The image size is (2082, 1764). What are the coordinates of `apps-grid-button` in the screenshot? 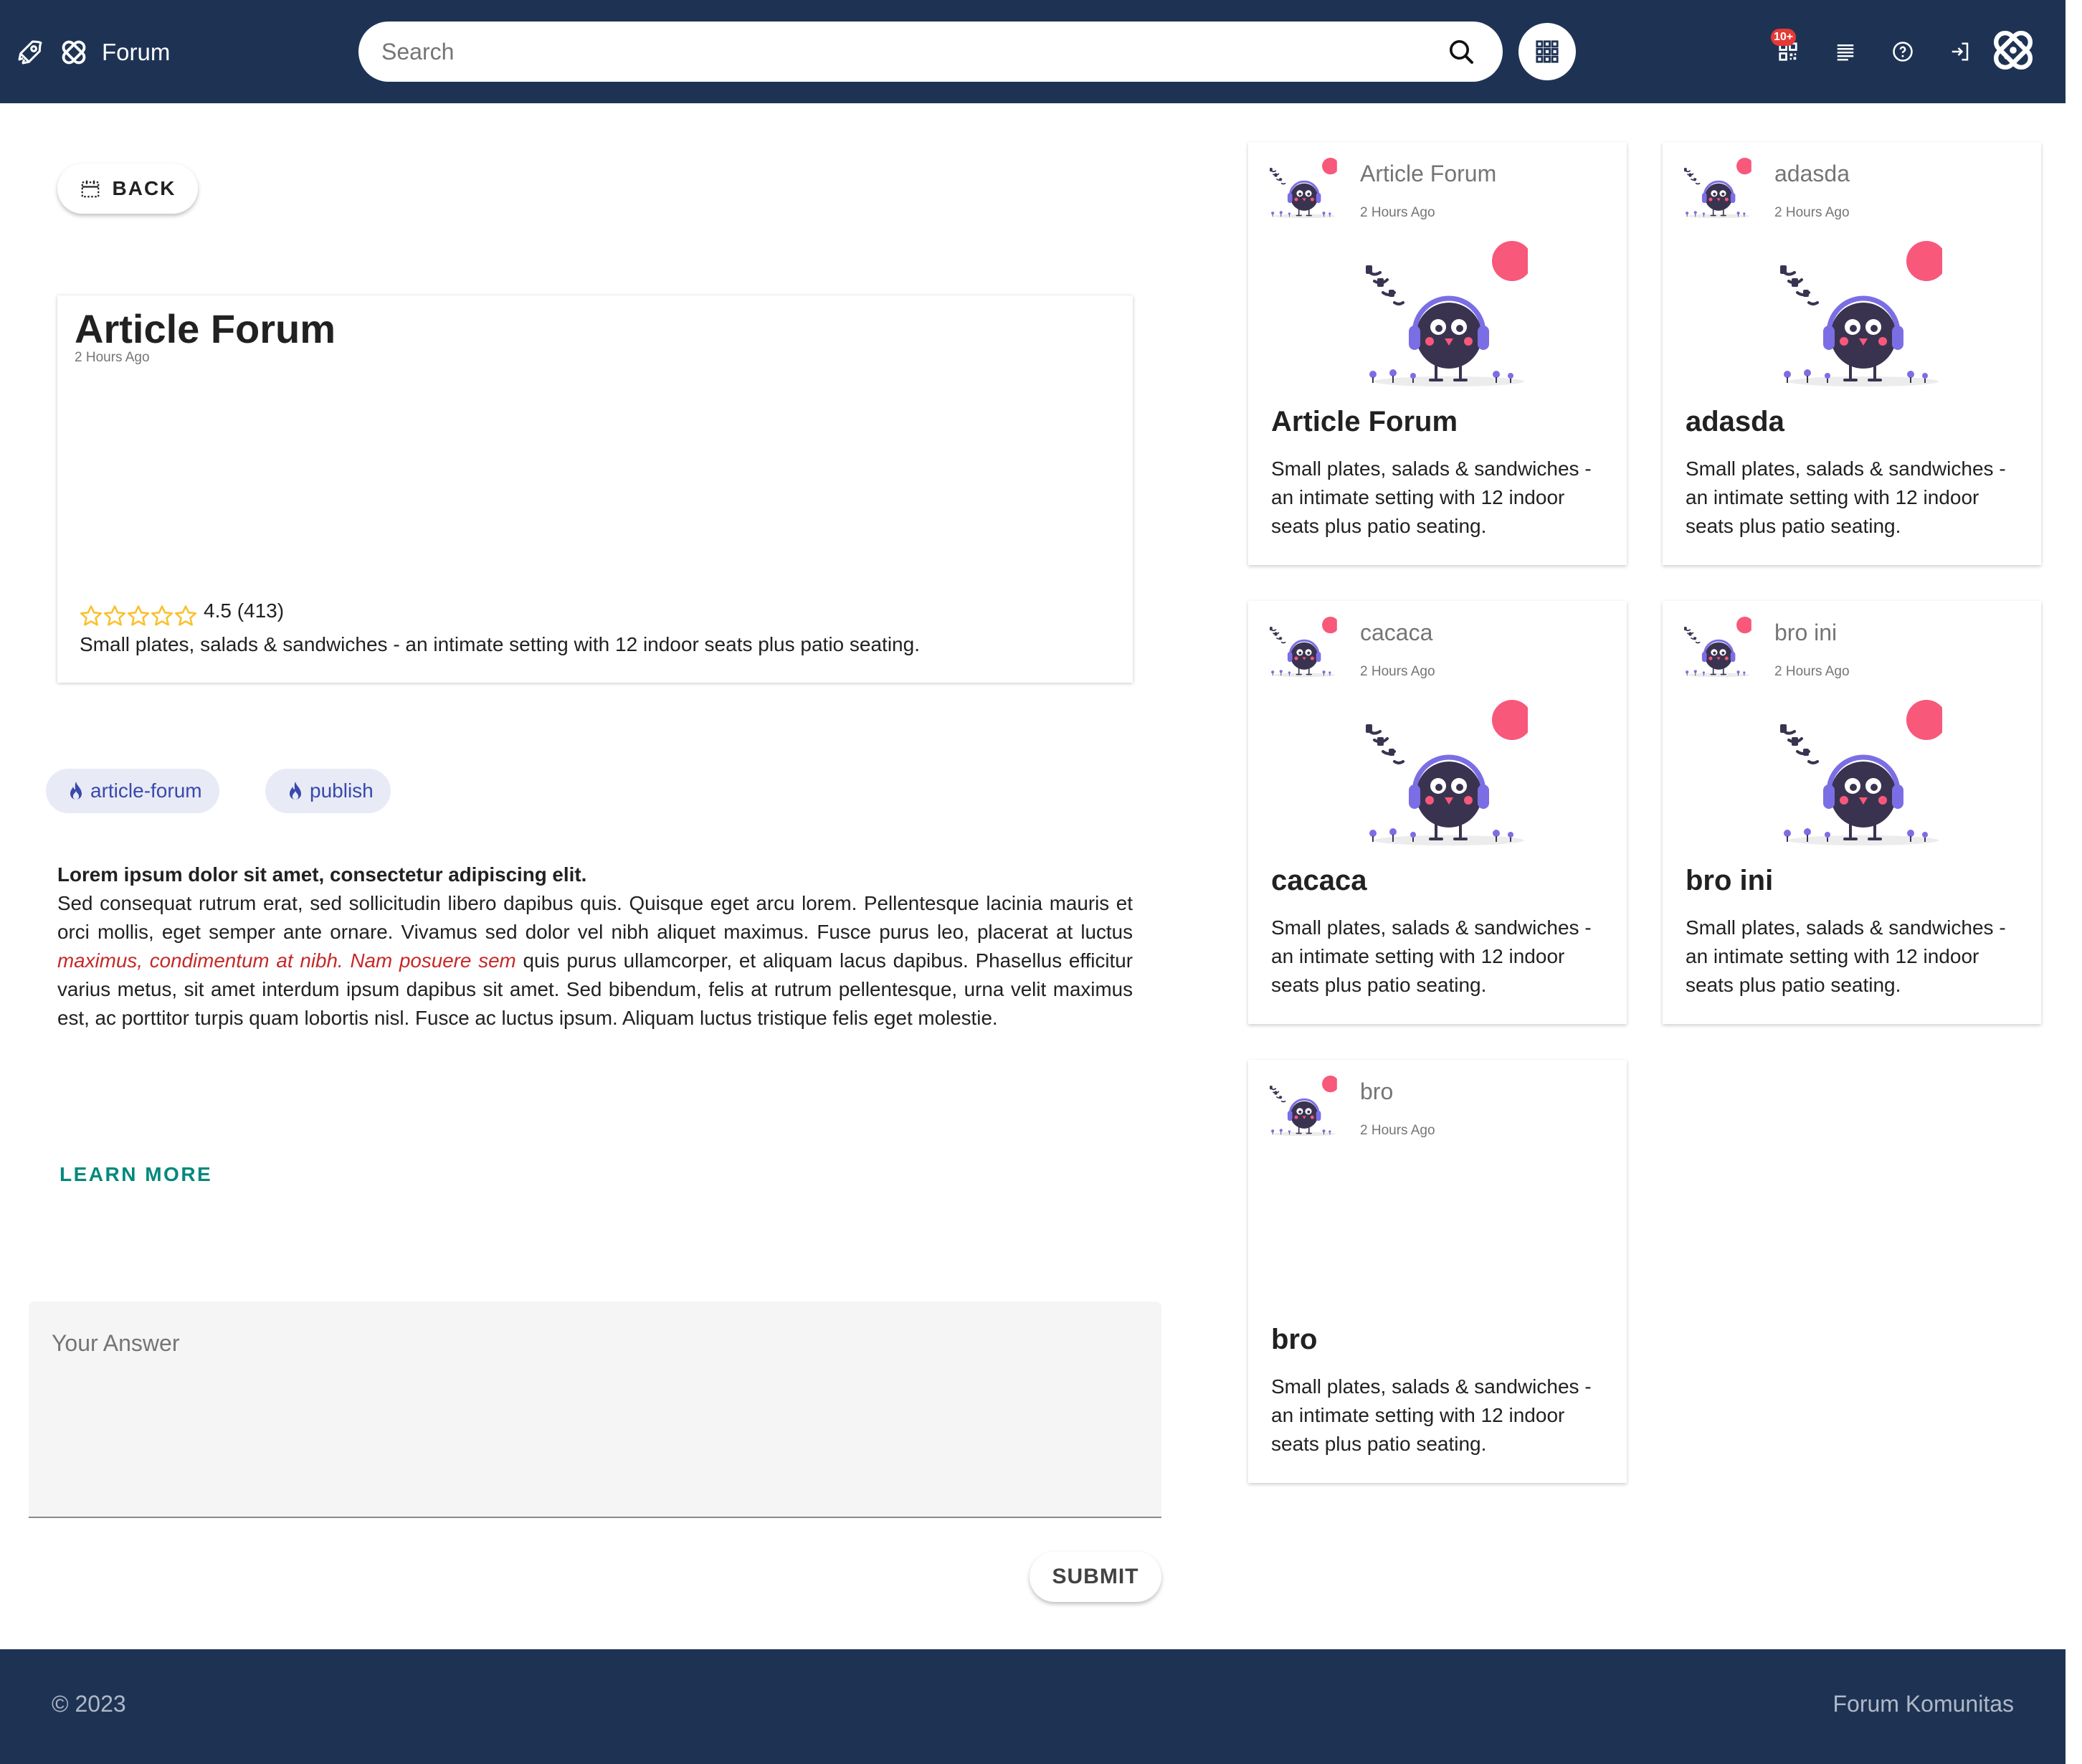 It's located at (1547, 51).